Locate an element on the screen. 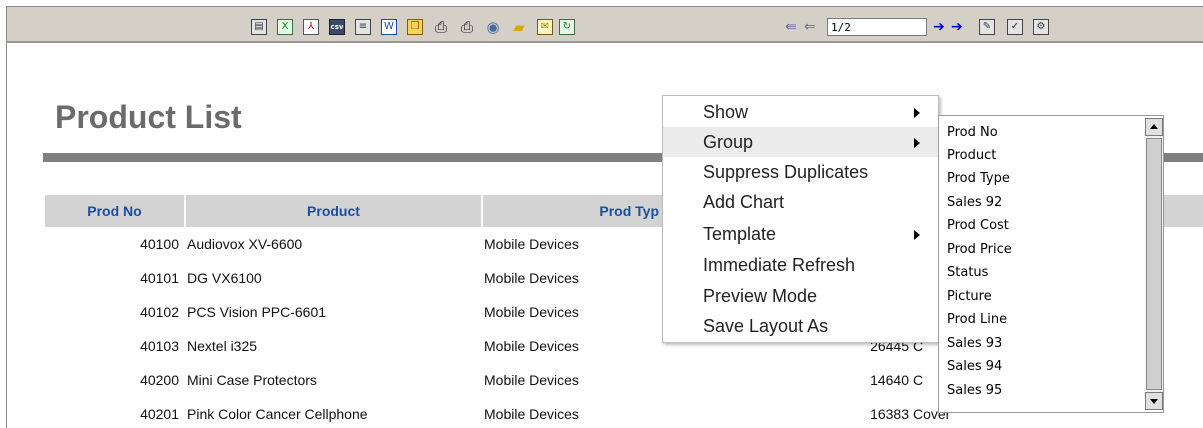 The image size is (1203, 428). menu-item-group: Group is located at coordinates (800, 142).